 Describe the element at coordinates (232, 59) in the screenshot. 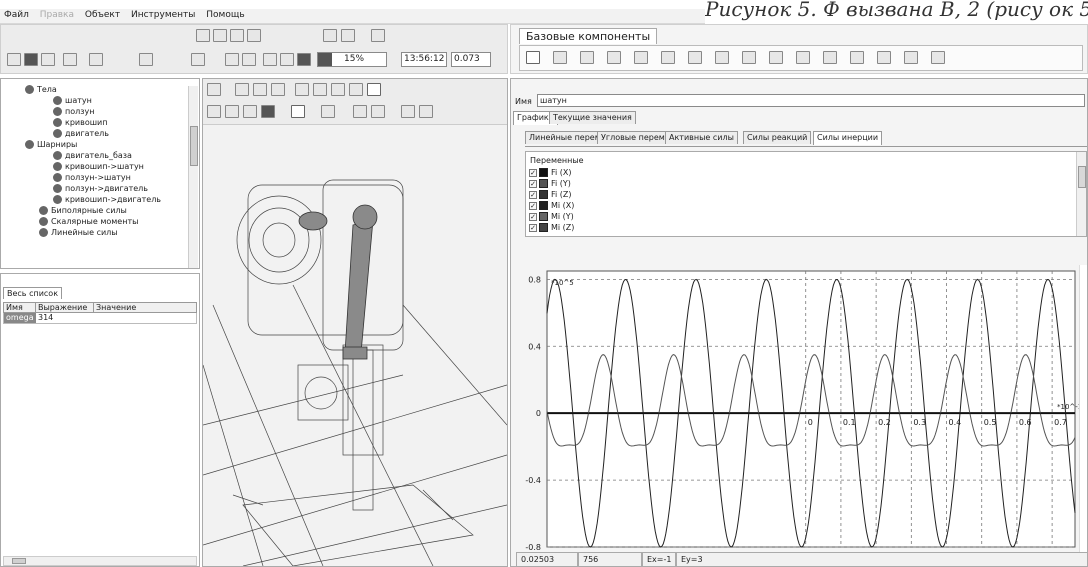

I see `play-icon` at that location.